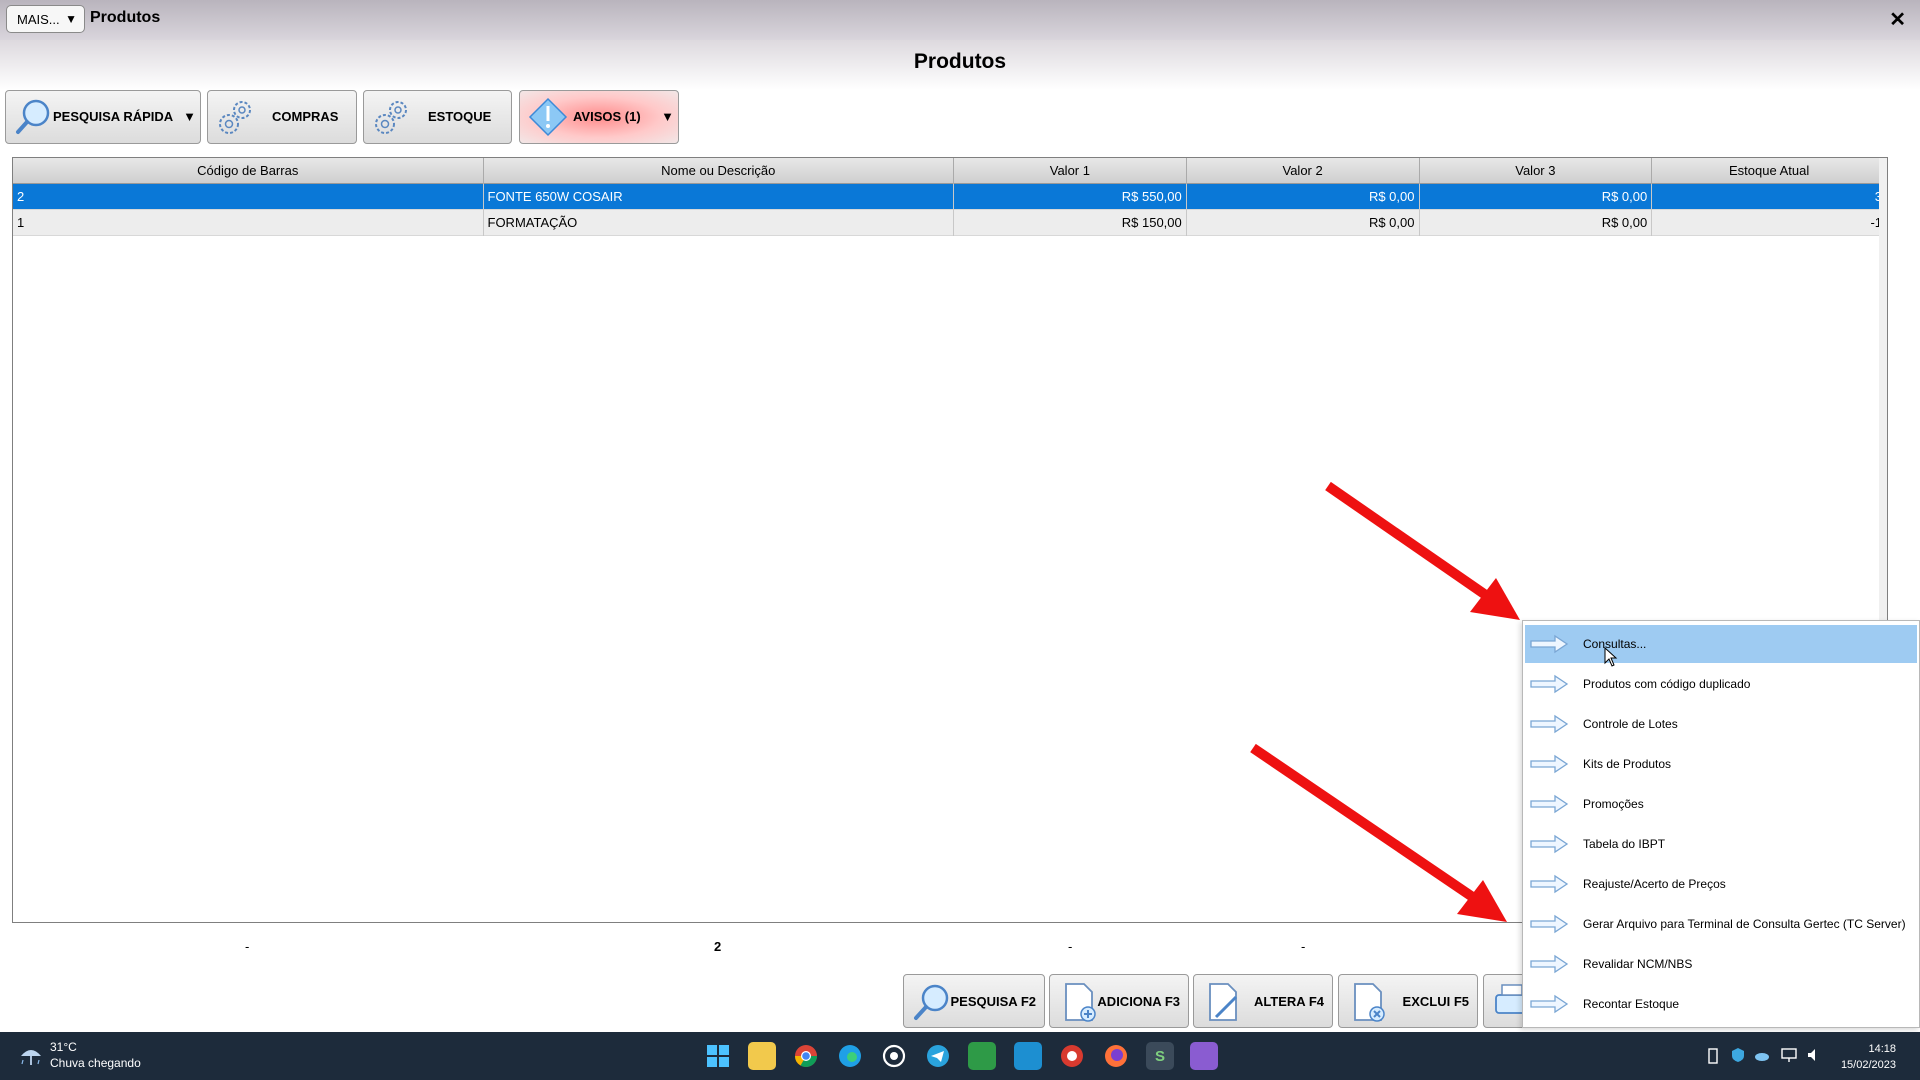  Describe the element at coordinates (719, 197) in the screenshot. I see `name-cell: FONTE 650W COSAIR` at that location.